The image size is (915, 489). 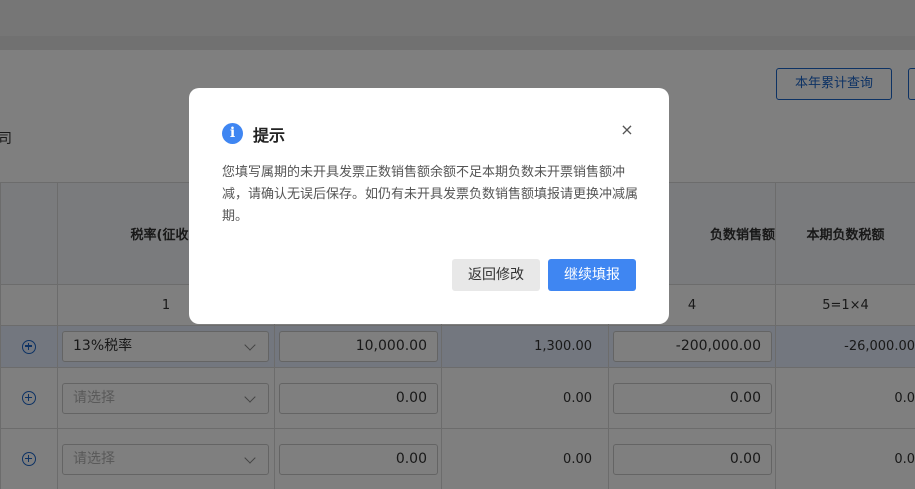 What do you see at coordinates (269, 135) in the screenshot?
I see `dialog-title: 提示` at bounding box center [269, 135].